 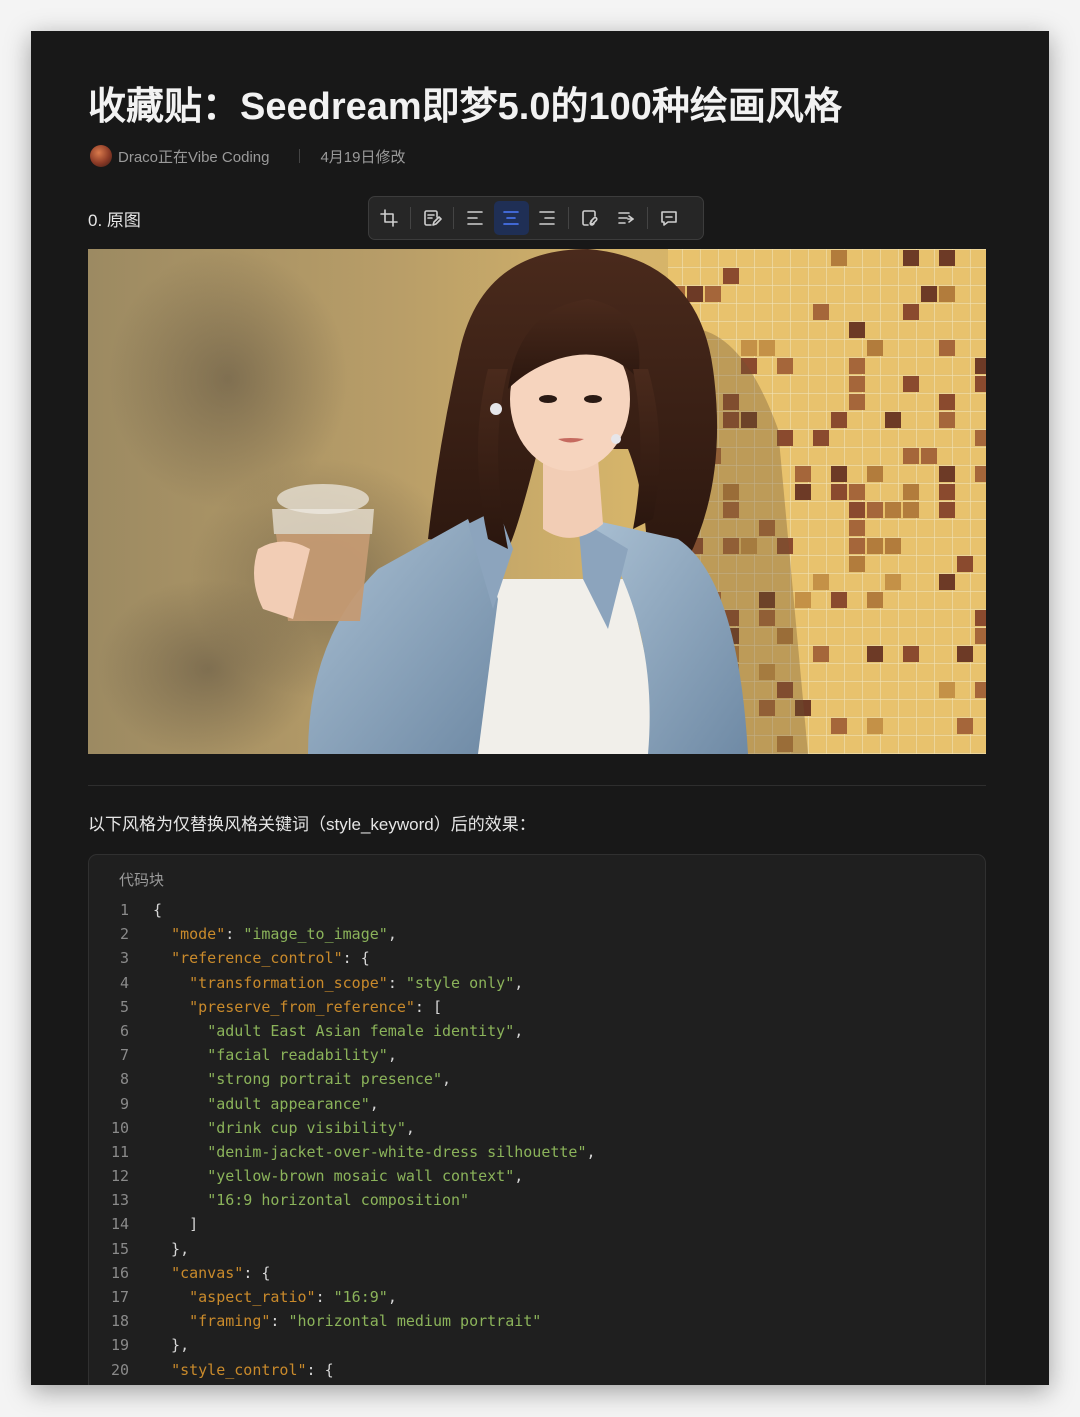 I want to click on align-right-icon, so click(x=547, y=218).